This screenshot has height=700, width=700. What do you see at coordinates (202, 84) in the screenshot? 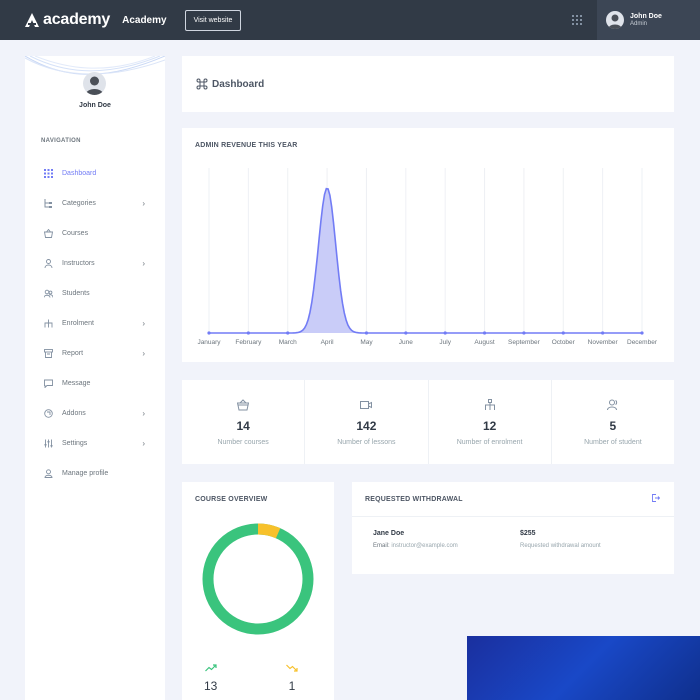
I see `command-icon` at bounding box center [202, 84].